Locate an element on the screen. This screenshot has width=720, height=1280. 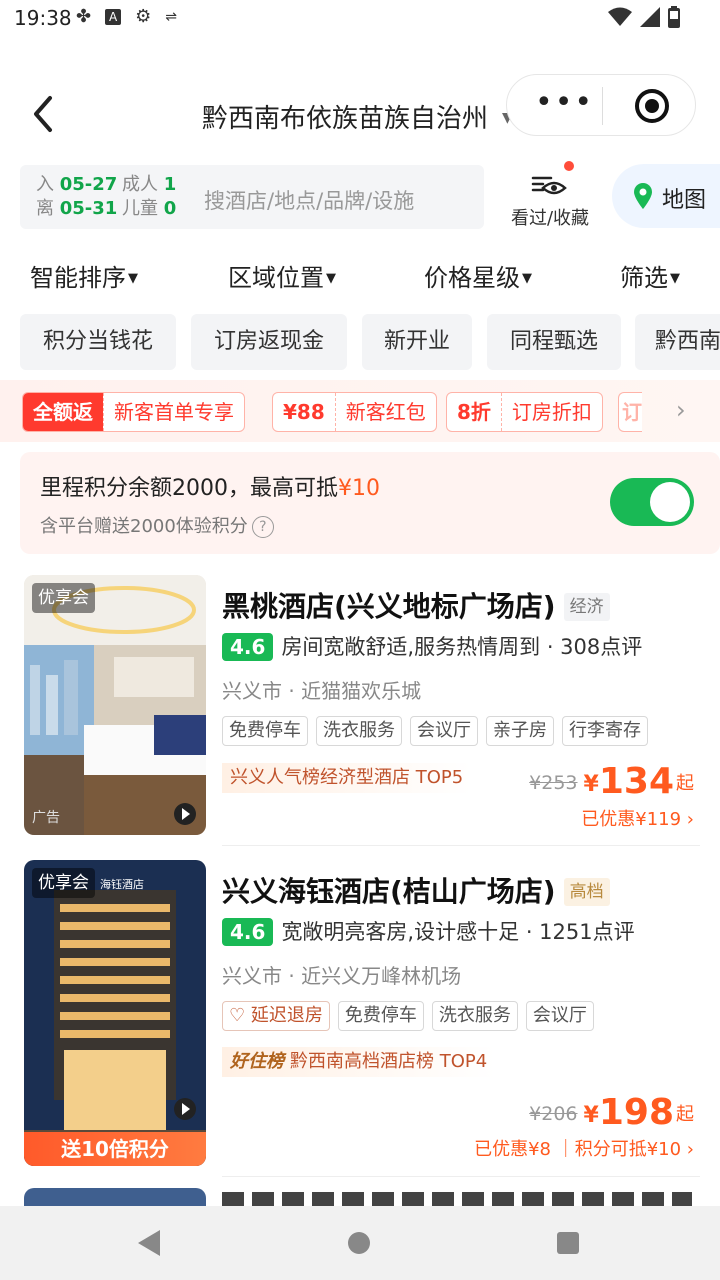
hotel-photo: 优享会 海钰酒店 送10倍积分 is located at coordinates (115, 1013).